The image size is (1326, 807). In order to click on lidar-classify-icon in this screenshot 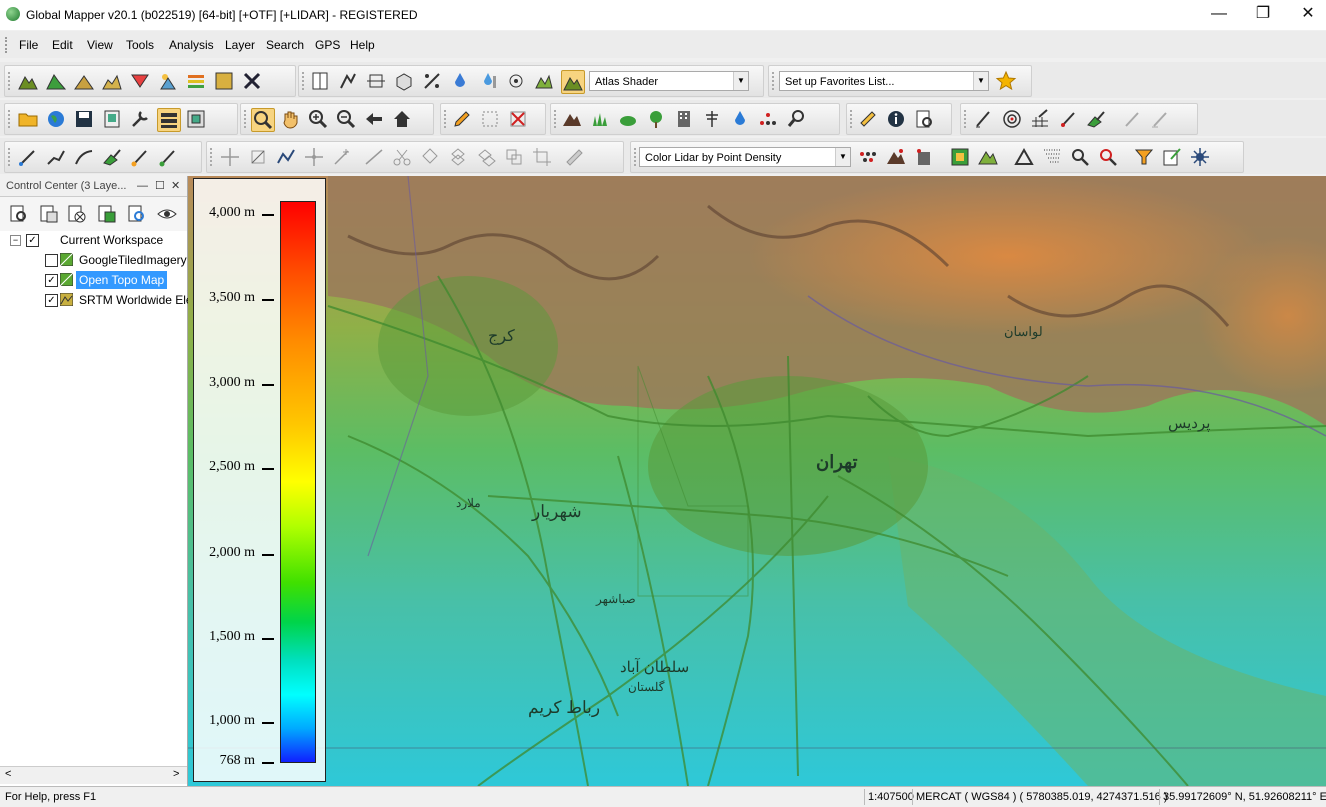, I will do `click(1052, 157)`.